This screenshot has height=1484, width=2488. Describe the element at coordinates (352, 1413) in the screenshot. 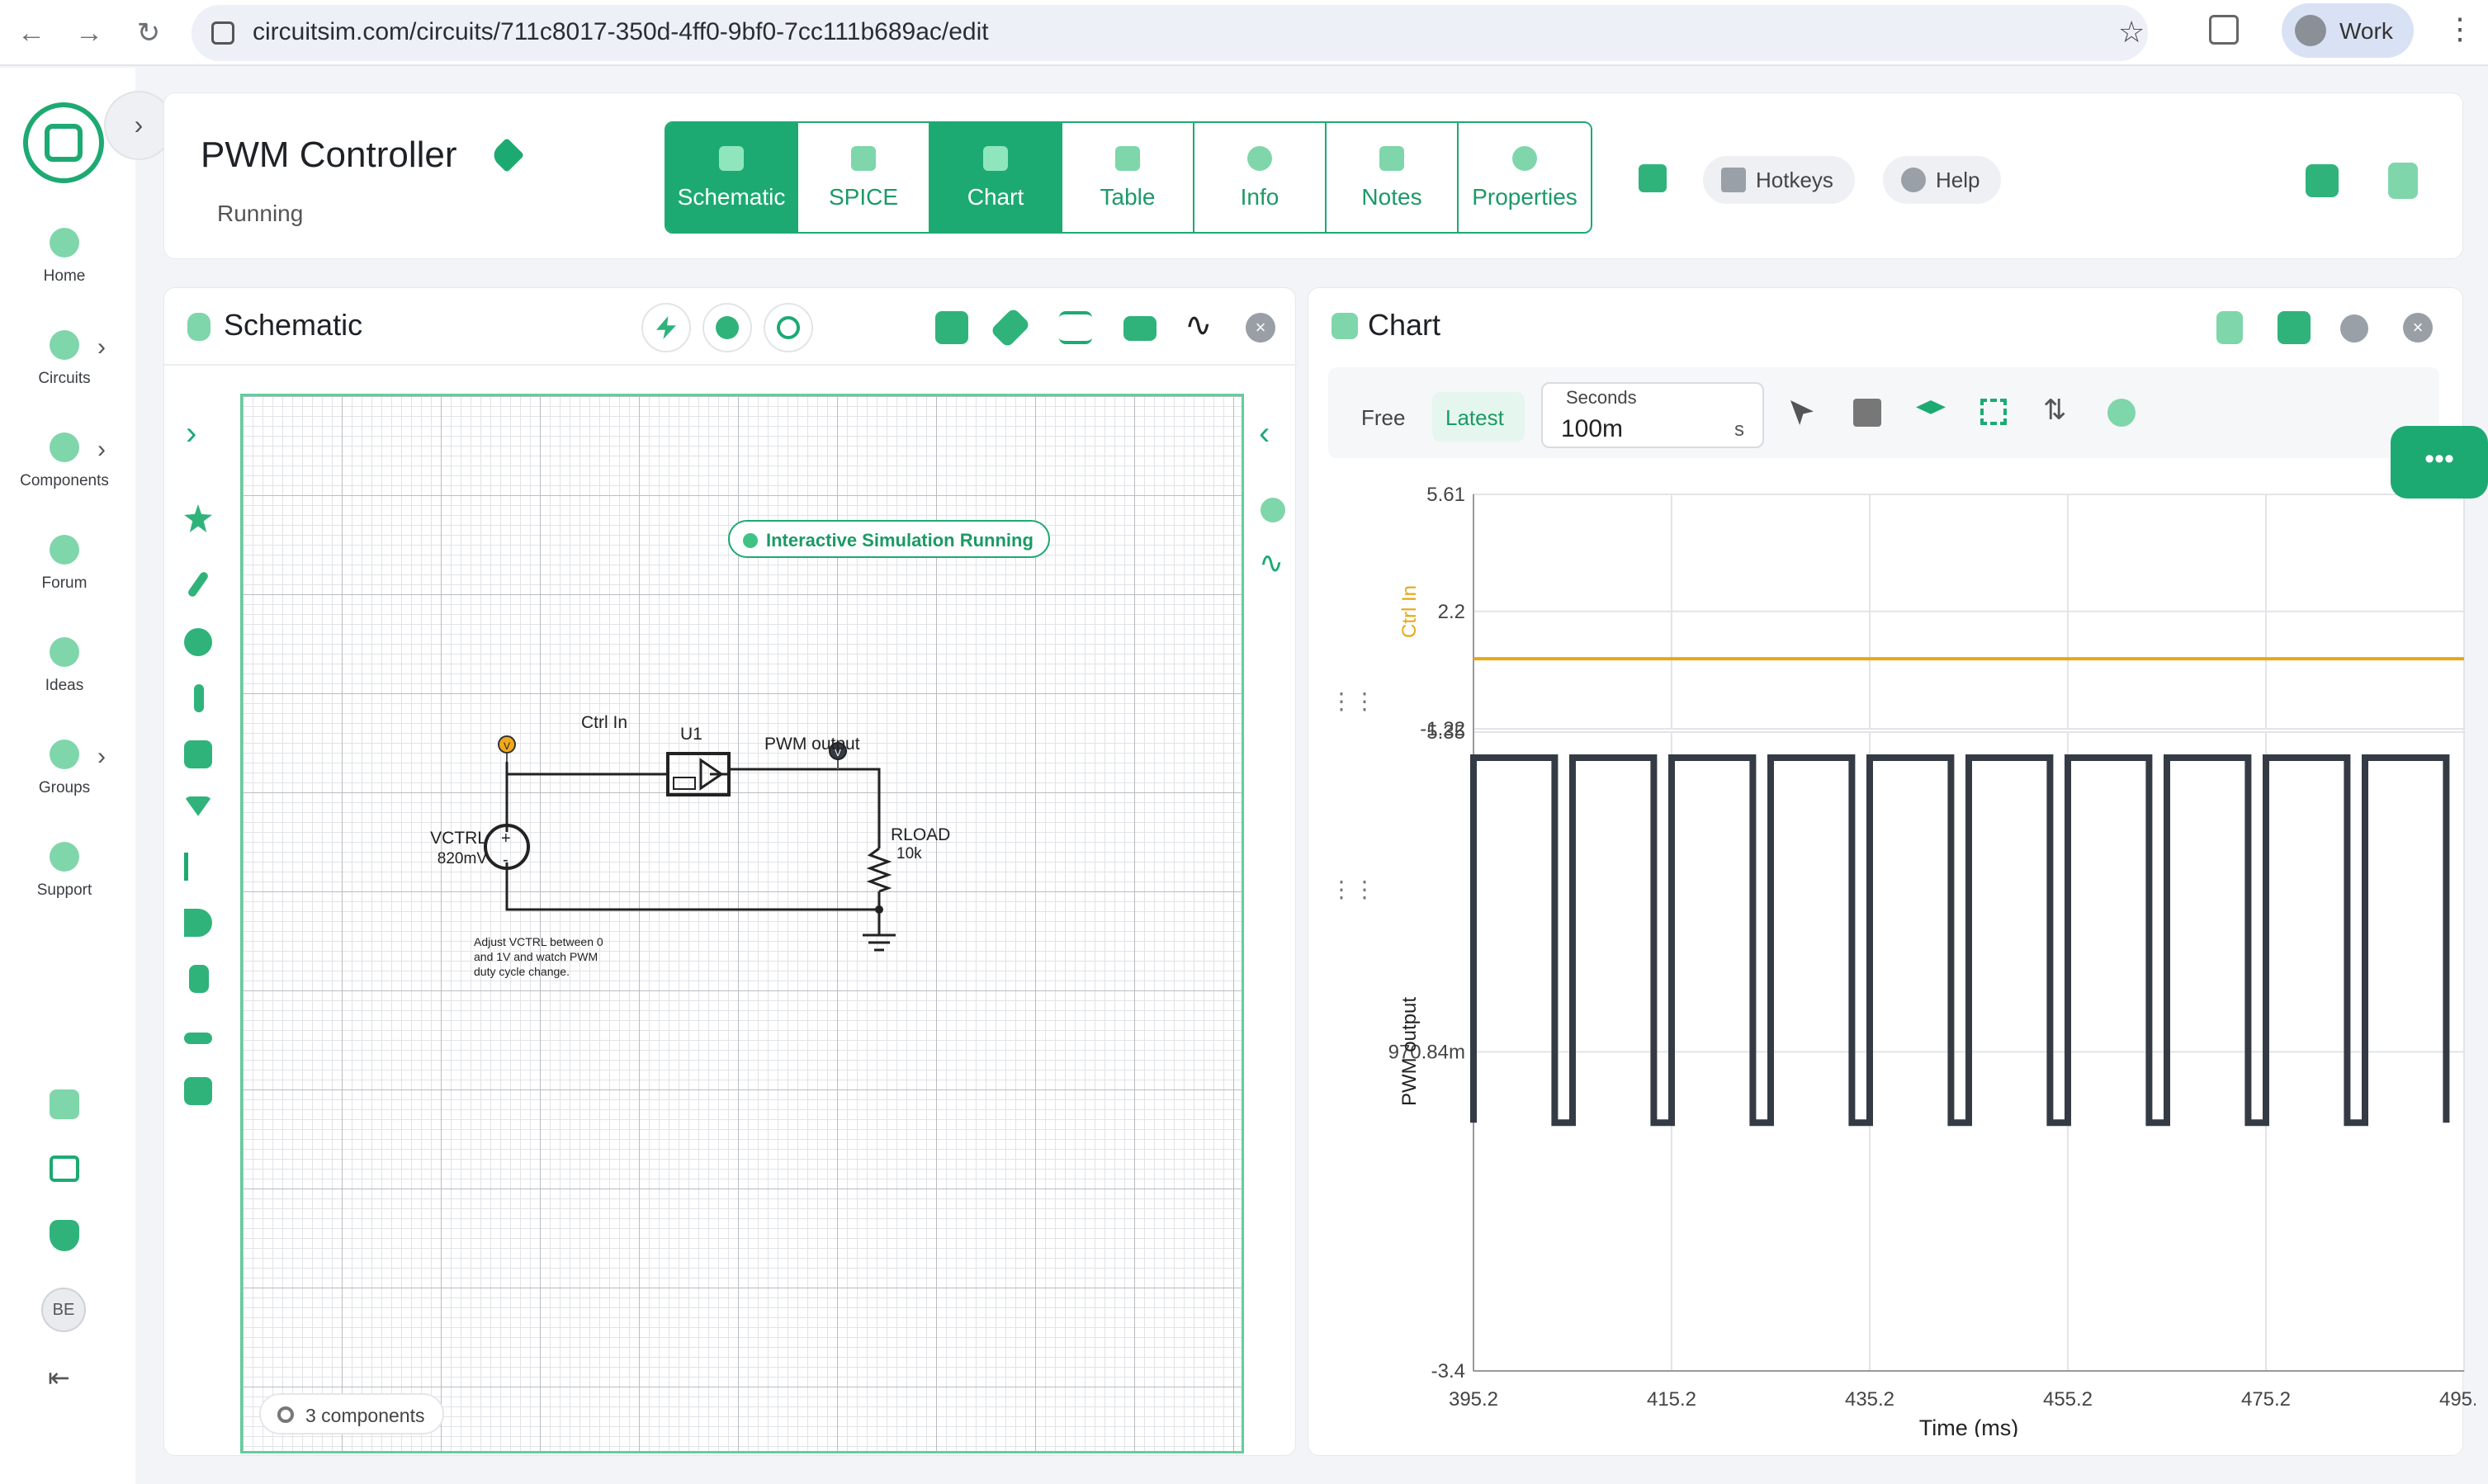

I see `component-count-badge: 3 components` at that location.